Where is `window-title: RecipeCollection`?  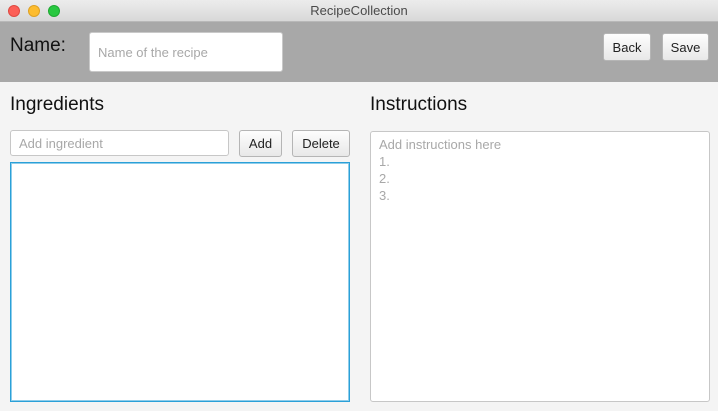
window-title: RecipeCollection is located at coordinates (359, 10).